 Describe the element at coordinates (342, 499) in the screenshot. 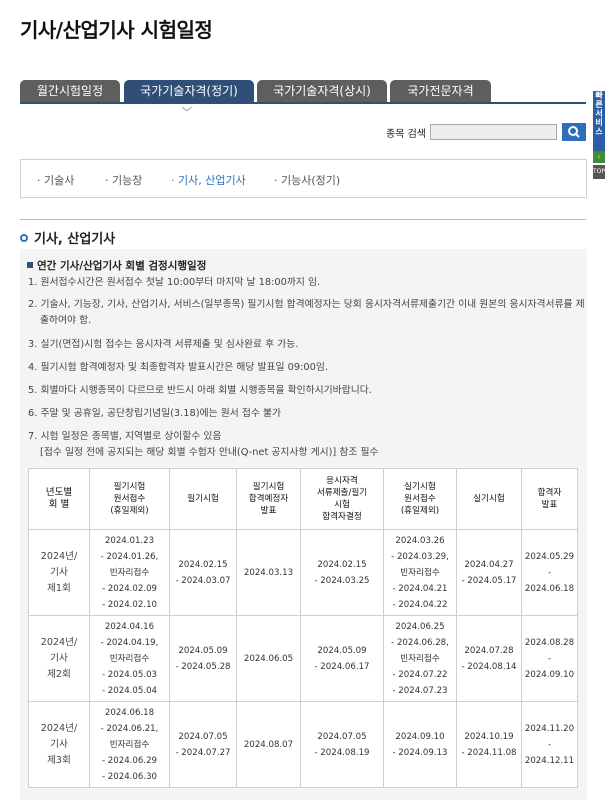

I see `col-header-document-submission: 응시자격 서류제출/필기 시험 합격자결정` at that location.